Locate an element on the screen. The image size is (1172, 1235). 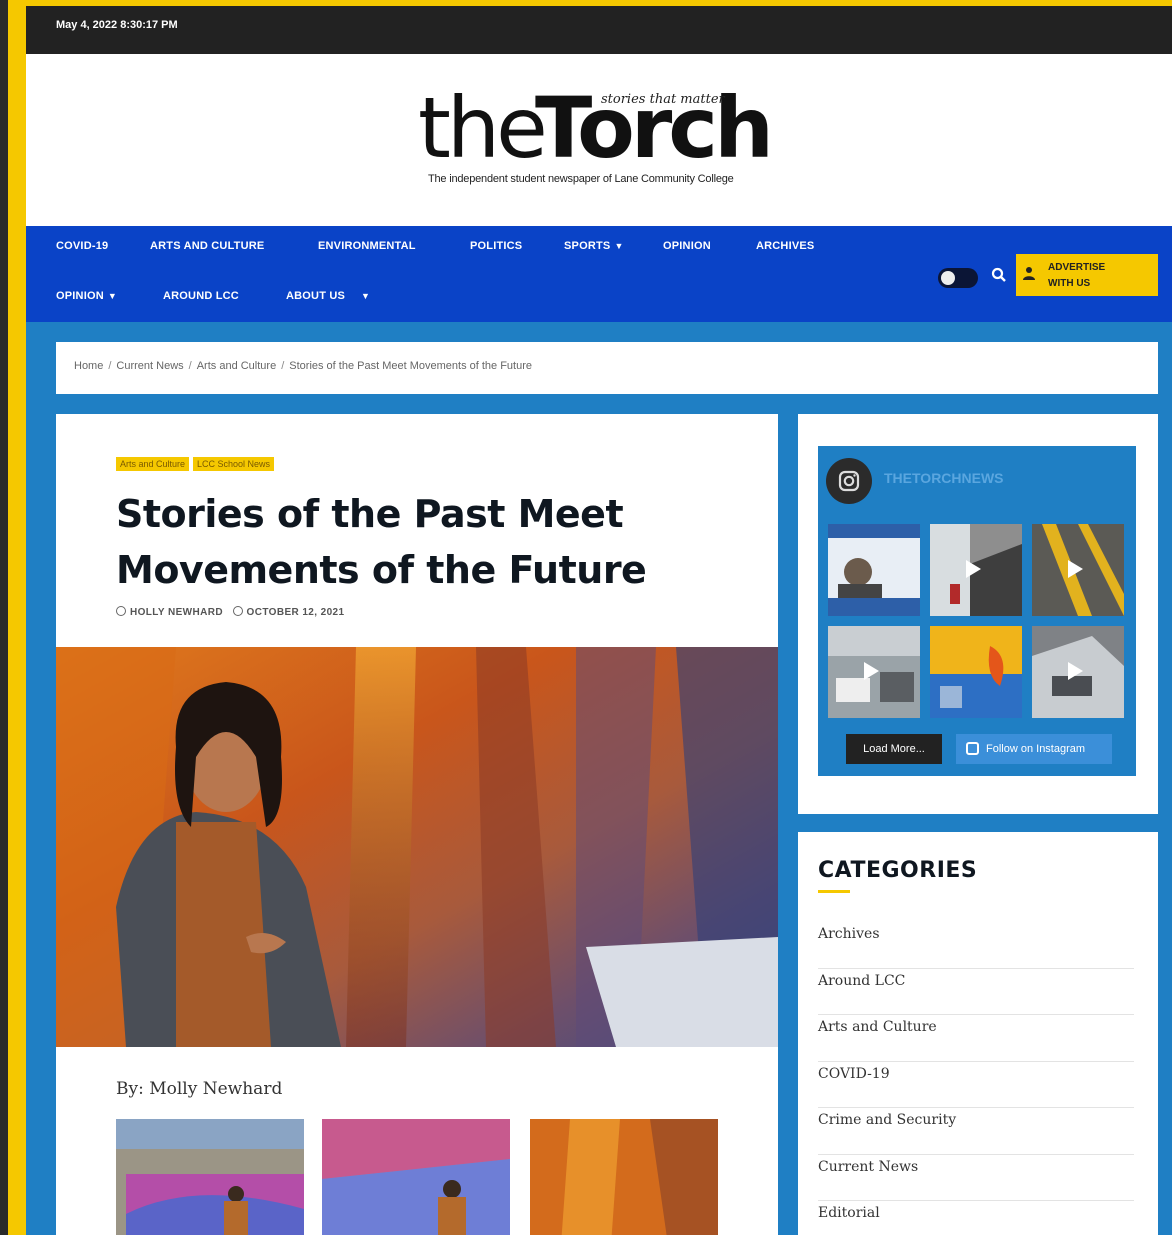
nav-item-about-us: ABOUT US ▼ is located at coordinates (328, 296).